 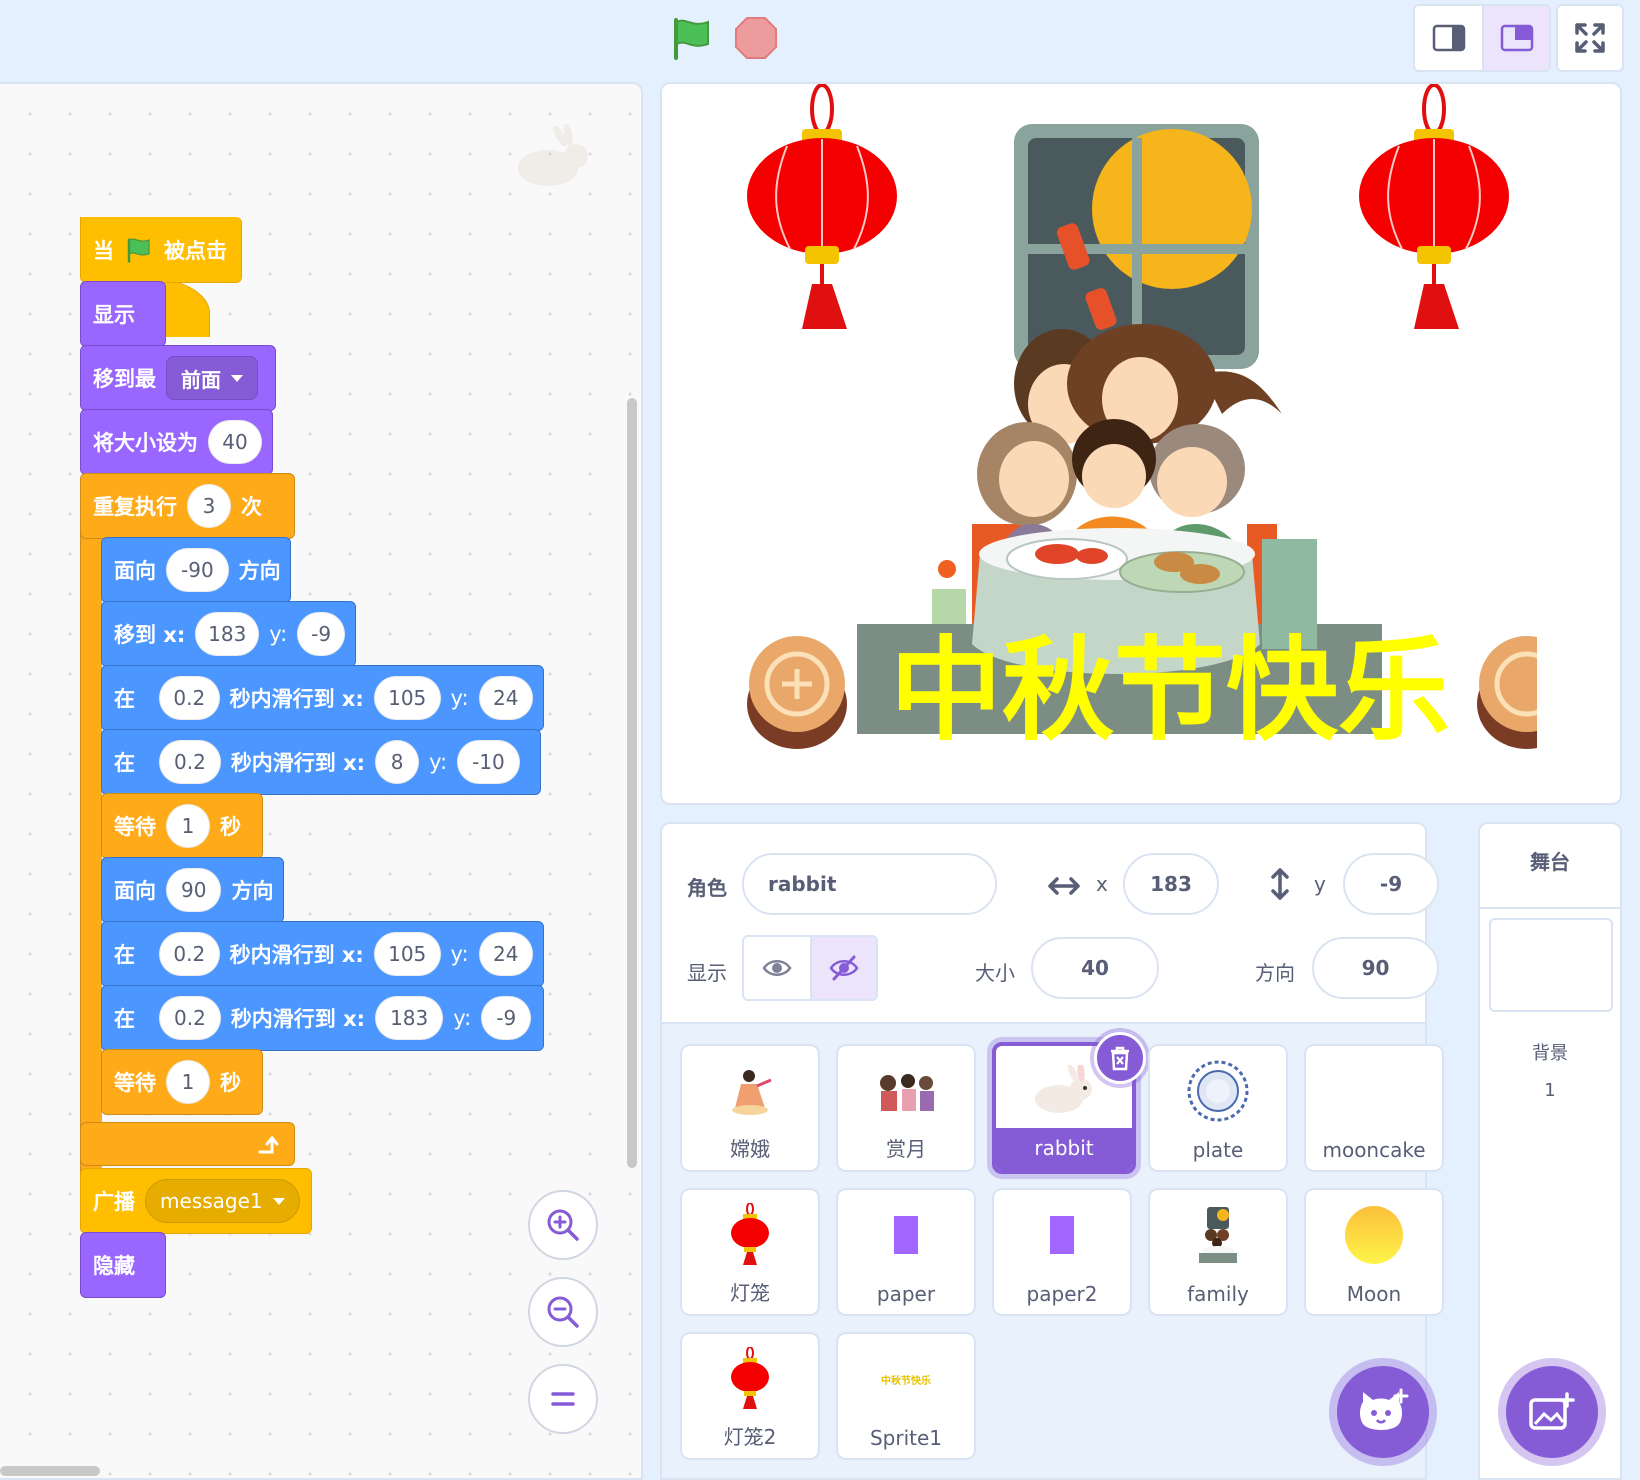 What do you see at coordinates (114, 315) in the screenshot?
I see `show-label: 显示` at bounding box center [114, 315].